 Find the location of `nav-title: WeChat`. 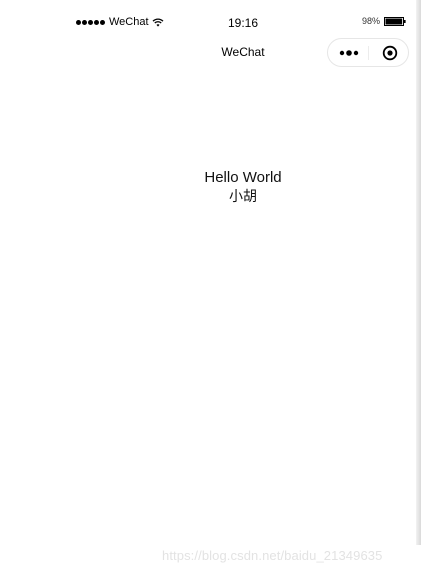

nav-title: WeChat is located at coordinates (243, 52).